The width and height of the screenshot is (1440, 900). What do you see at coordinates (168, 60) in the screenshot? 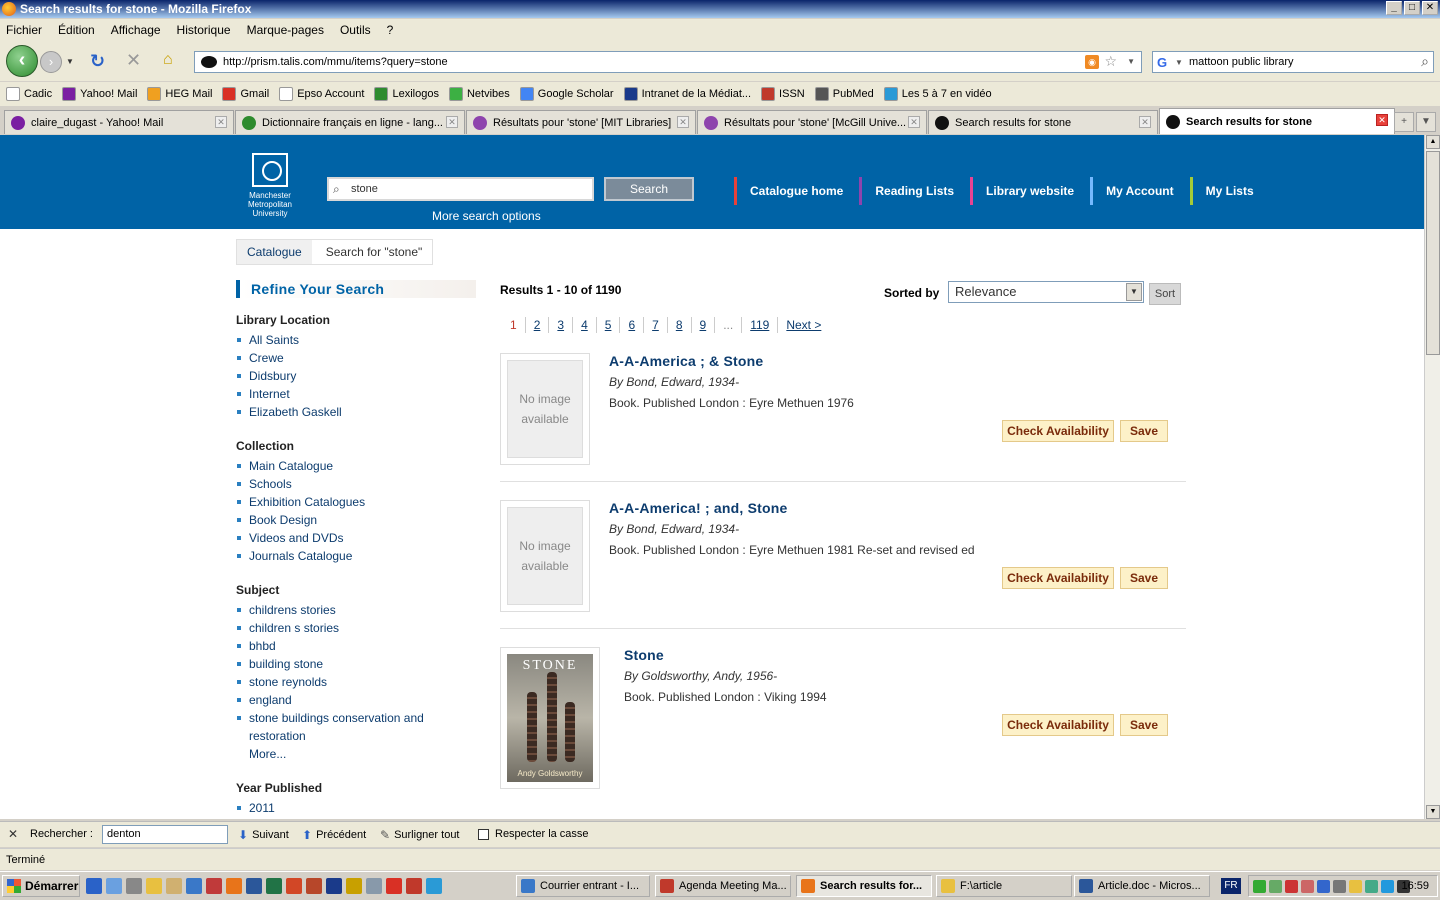
I see `home-icon: ⌂` at bounding box center [168, 60].